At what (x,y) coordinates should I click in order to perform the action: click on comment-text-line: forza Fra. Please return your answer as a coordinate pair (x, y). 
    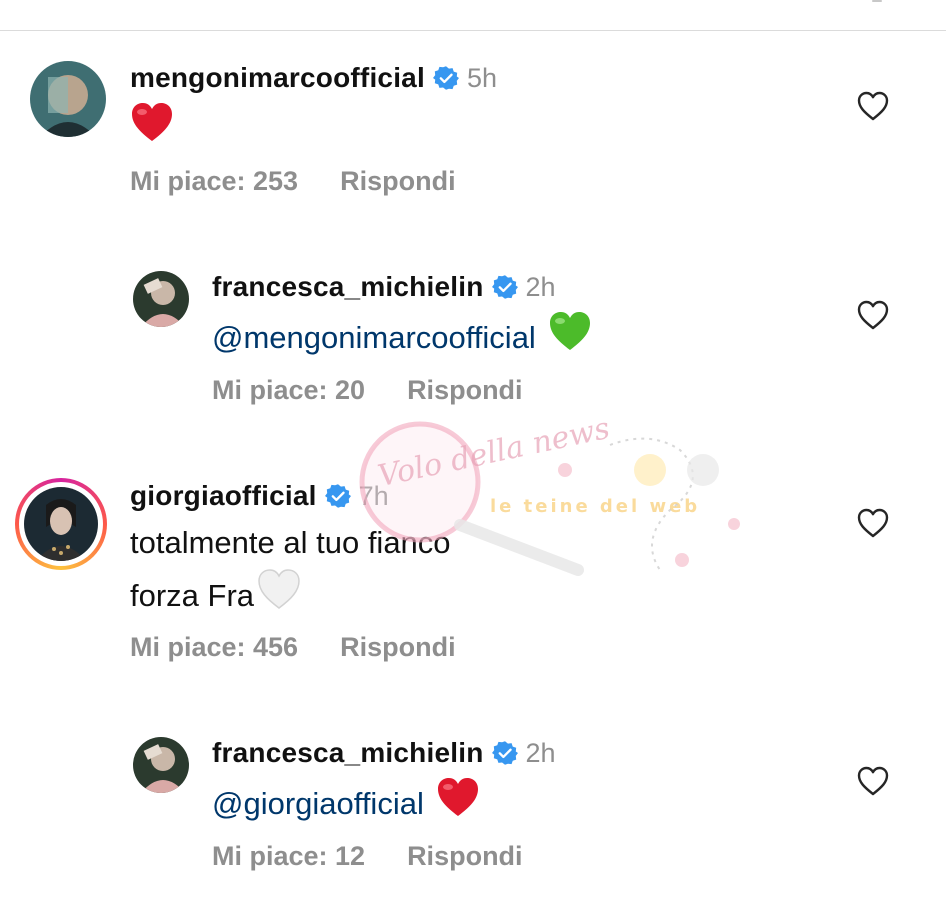
    Looking at the image, I should click on (192, 595).